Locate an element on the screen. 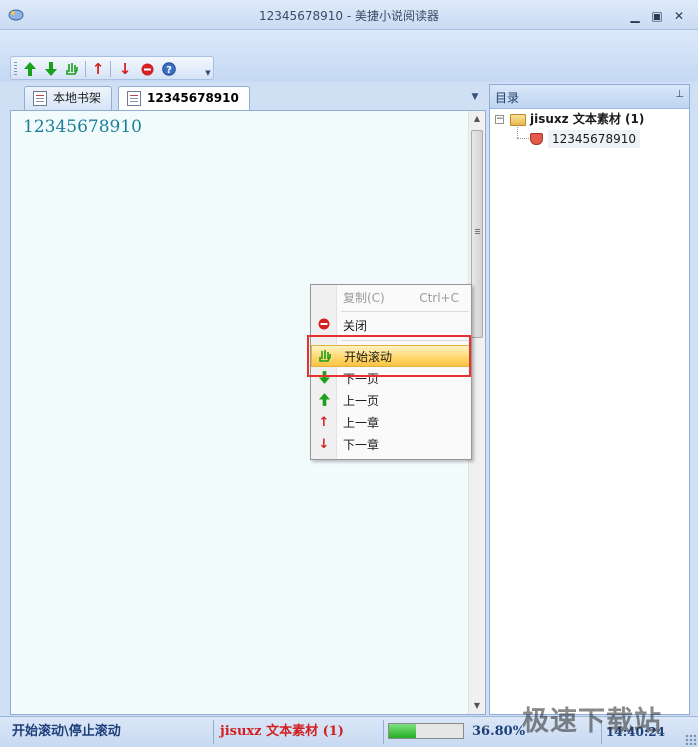 The height and width of the screenshot is (747, 698). menu-item-label: 复制(C) is located at coordinates (364, 298).